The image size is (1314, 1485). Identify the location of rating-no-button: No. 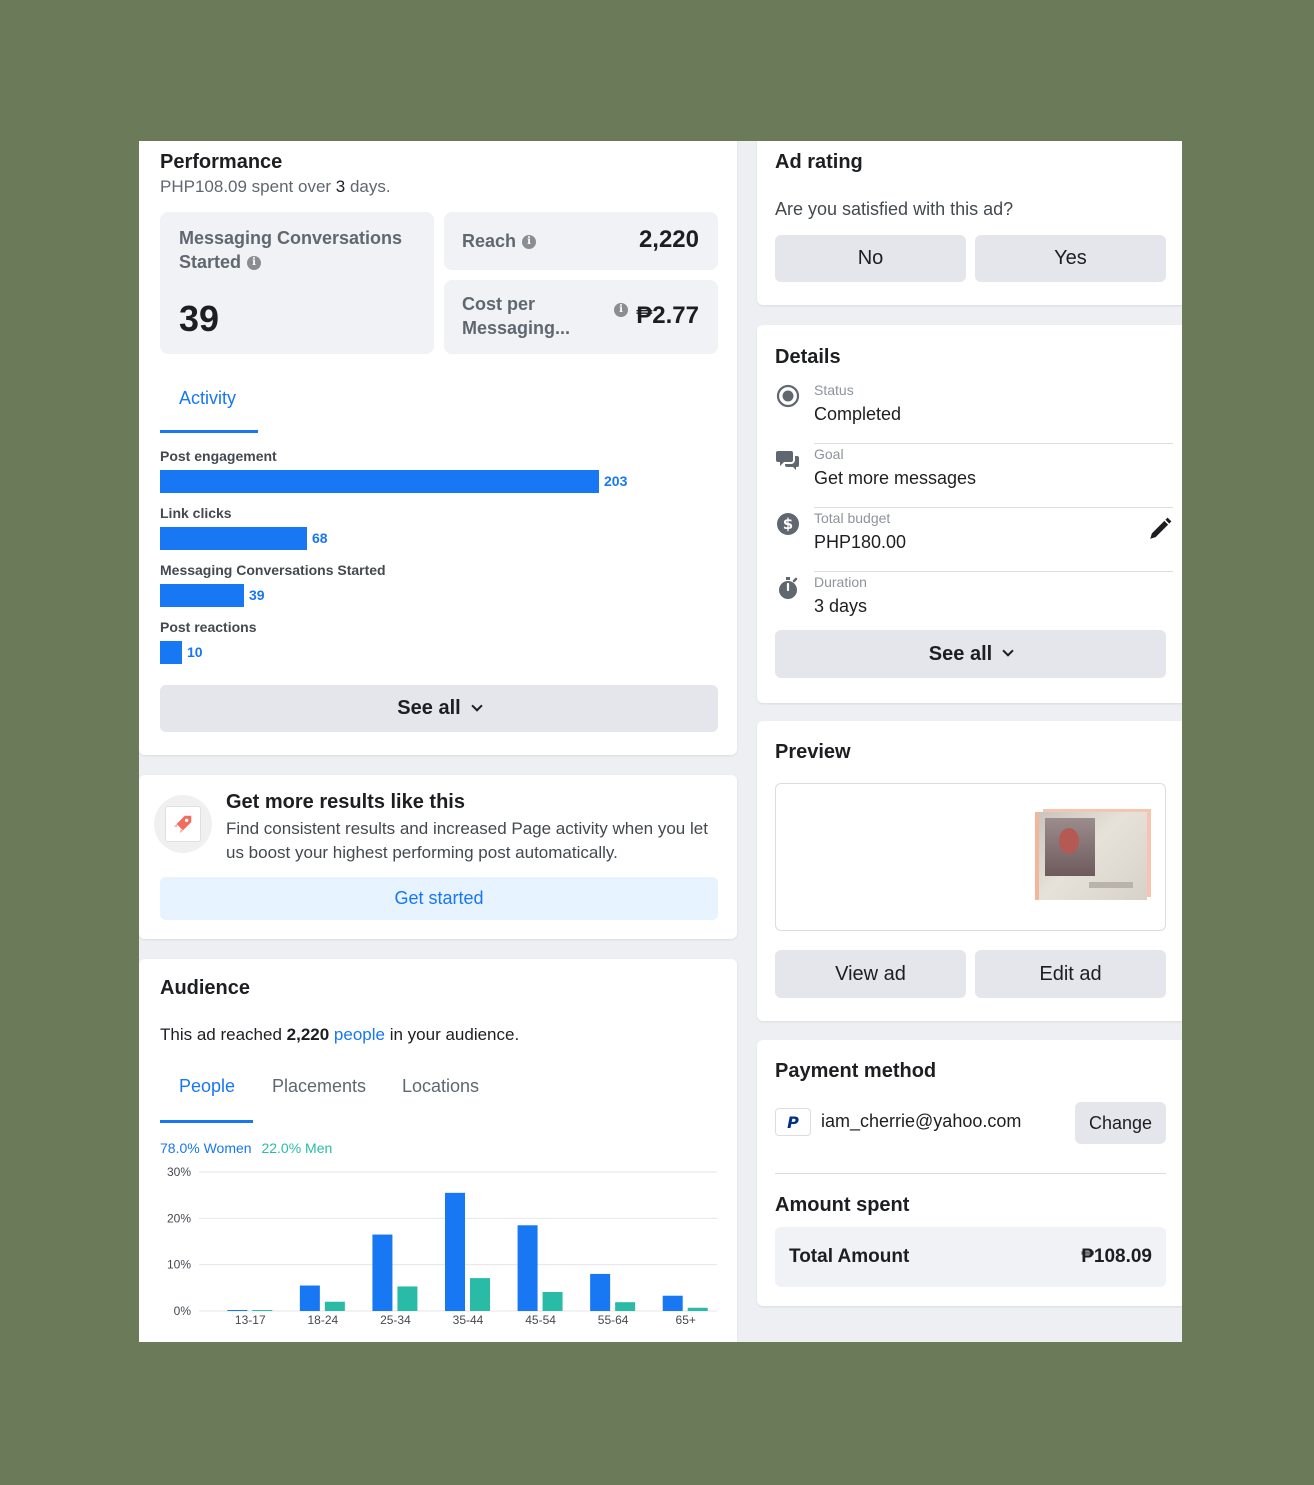
(870, 258).